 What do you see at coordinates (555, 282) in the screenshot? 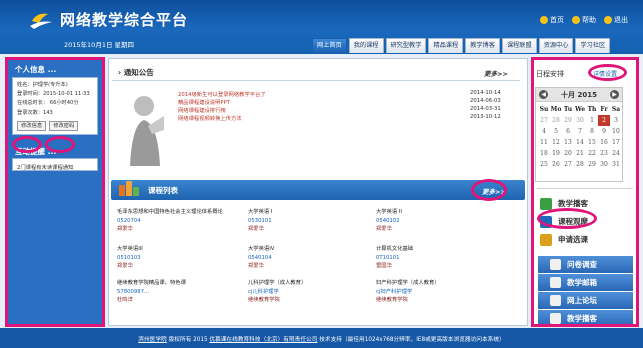
I see `mail-icon` at bounding box center [555, 282].